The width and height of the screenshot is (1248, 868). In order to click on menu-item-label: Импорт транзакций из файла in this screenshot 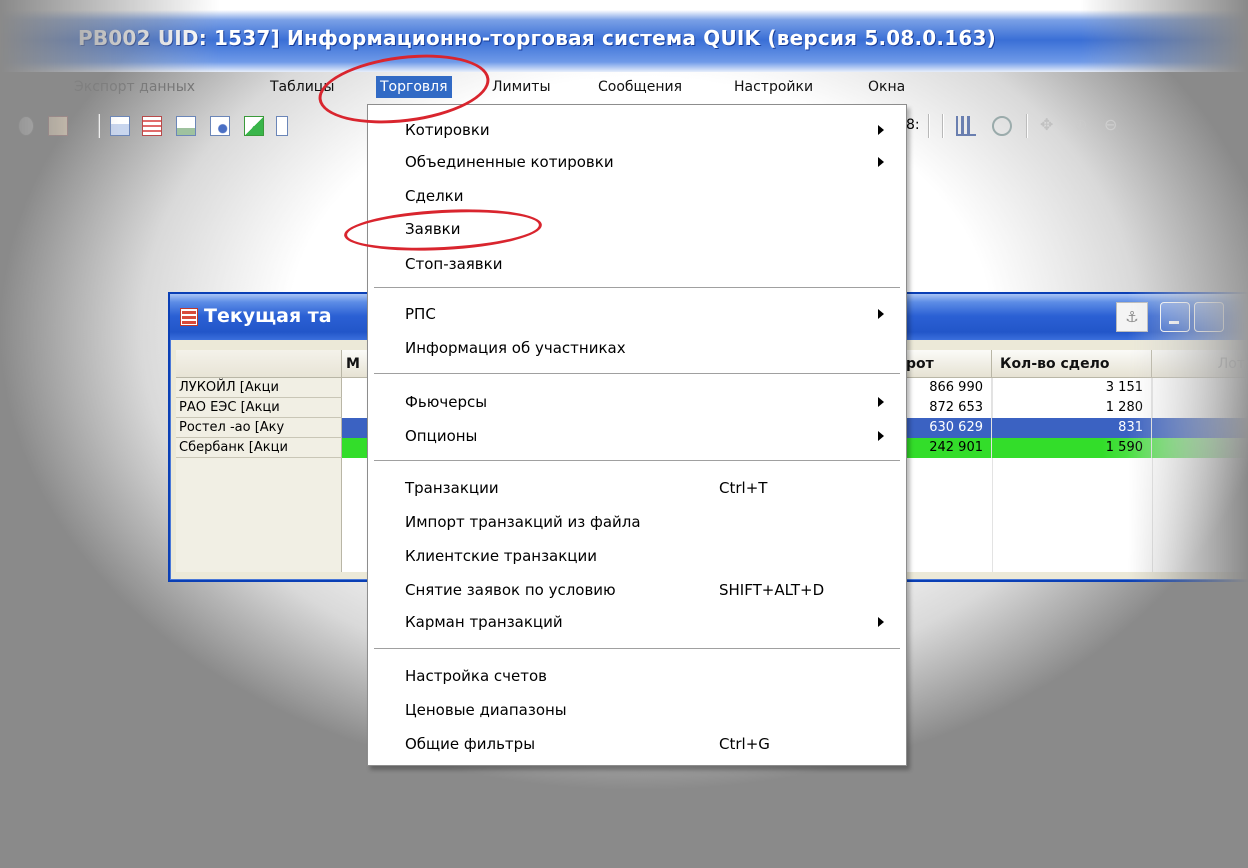, I will do `click(523, 522)`.